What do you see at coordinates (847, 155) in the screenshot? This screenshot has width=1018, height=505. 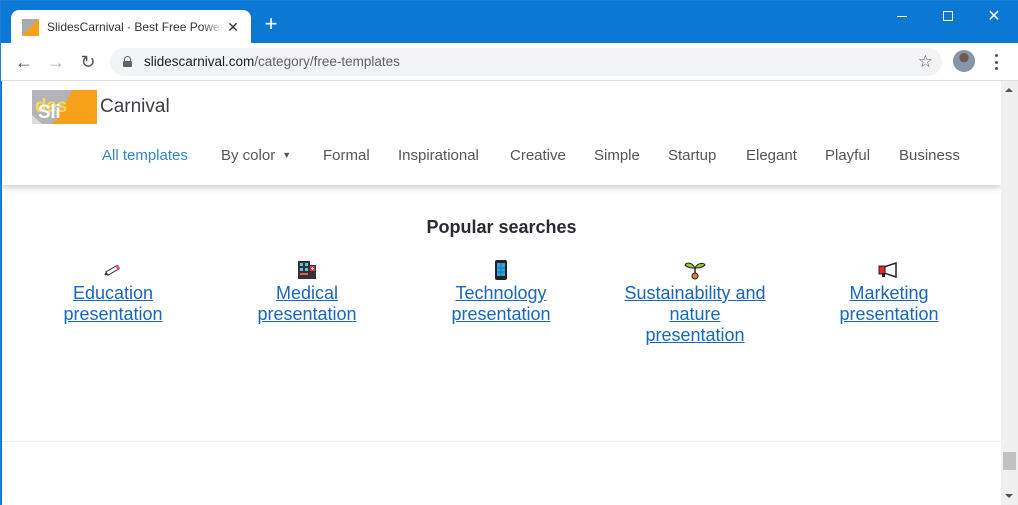 I see `nav-playful: Playful` at bounding box center [847, 155].